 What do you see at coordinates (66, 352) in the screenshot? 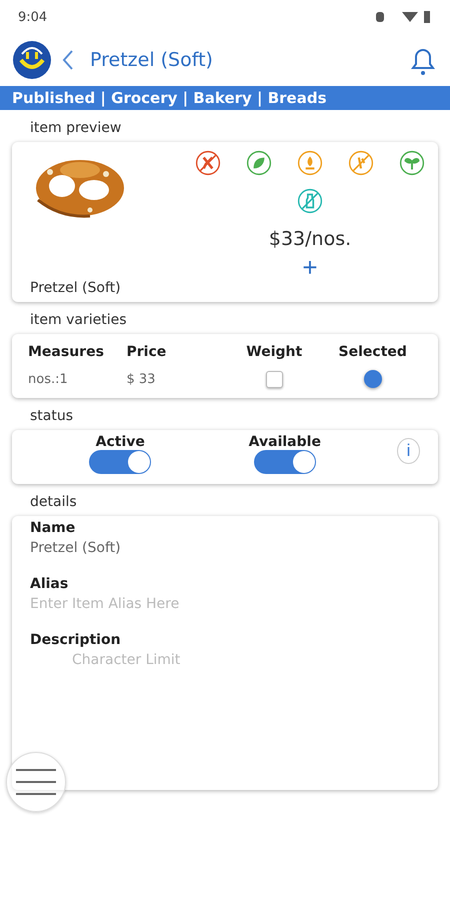
I see `column-header: Measures` at bounding box center [66, 352].